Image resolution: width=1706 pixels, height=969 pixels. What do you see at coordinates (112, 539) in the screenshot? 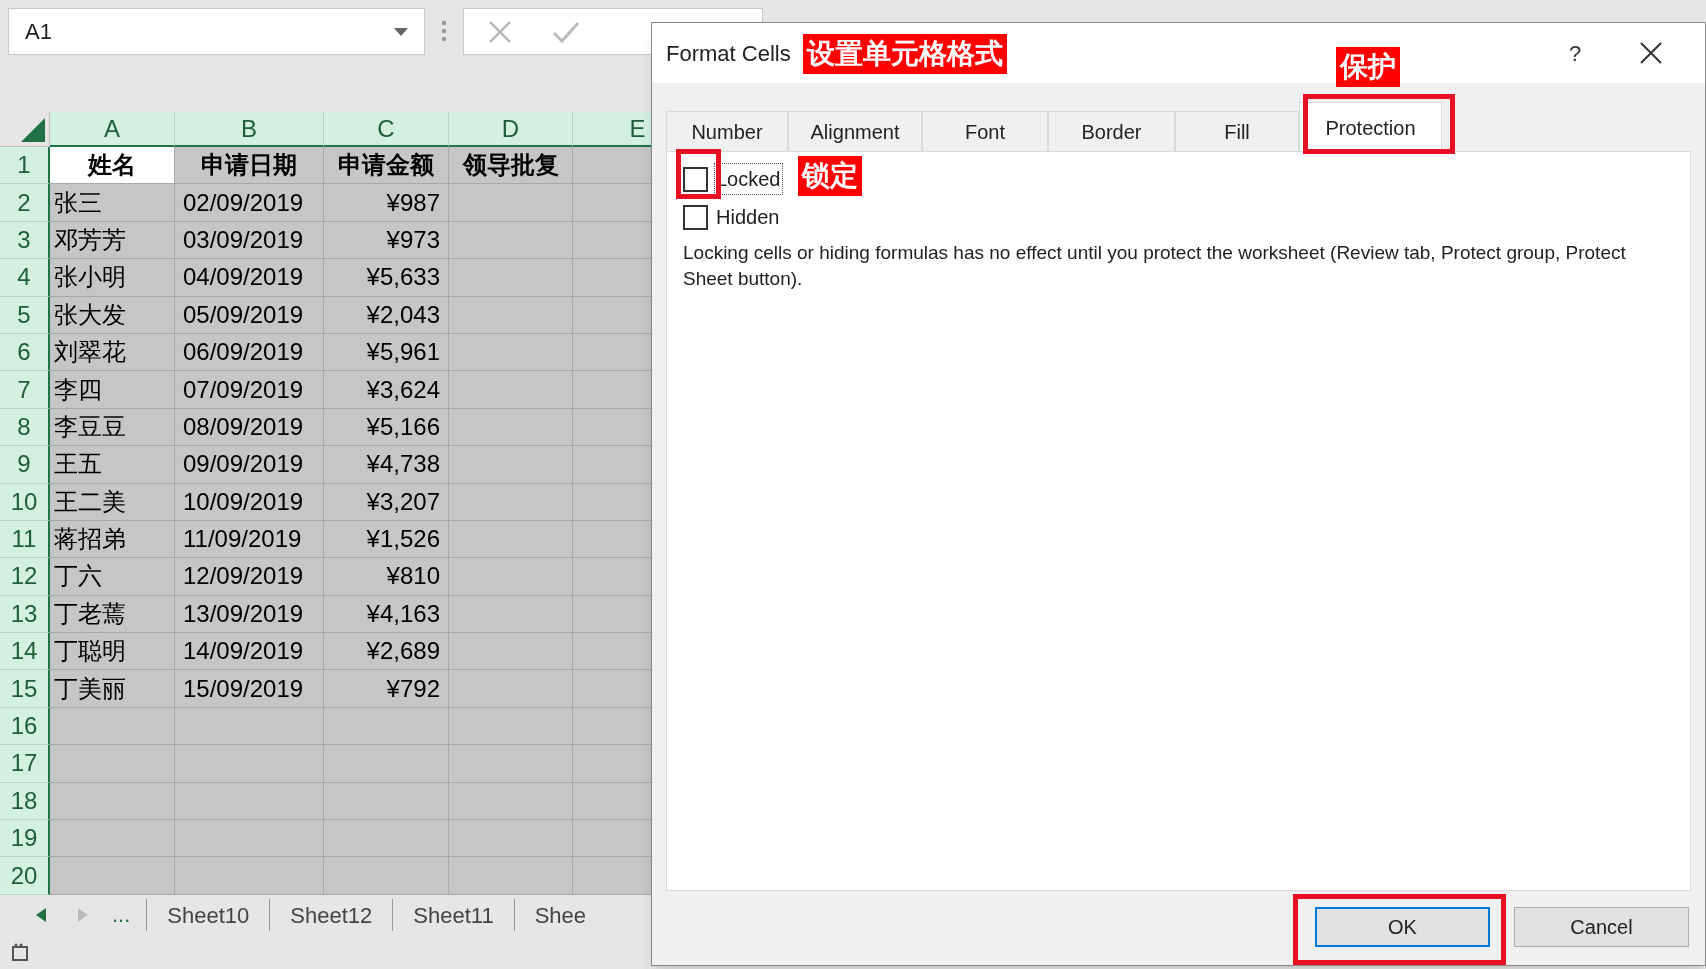
I see `table-cell: 蒋招弟` at bounding box center [112, 539].